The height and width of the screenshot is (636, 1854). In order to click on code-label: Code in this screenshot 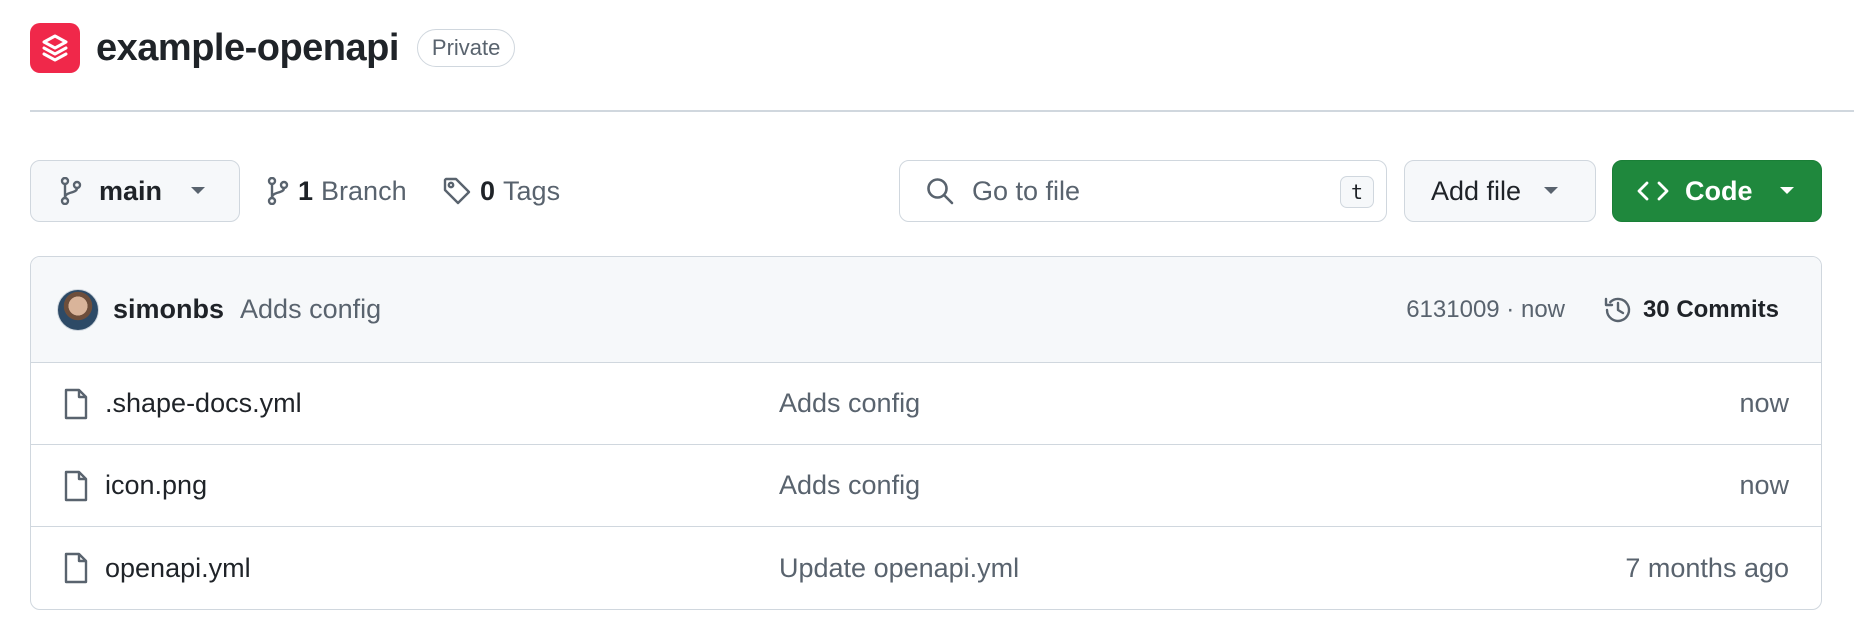, I will do `click(1719, 190)`.